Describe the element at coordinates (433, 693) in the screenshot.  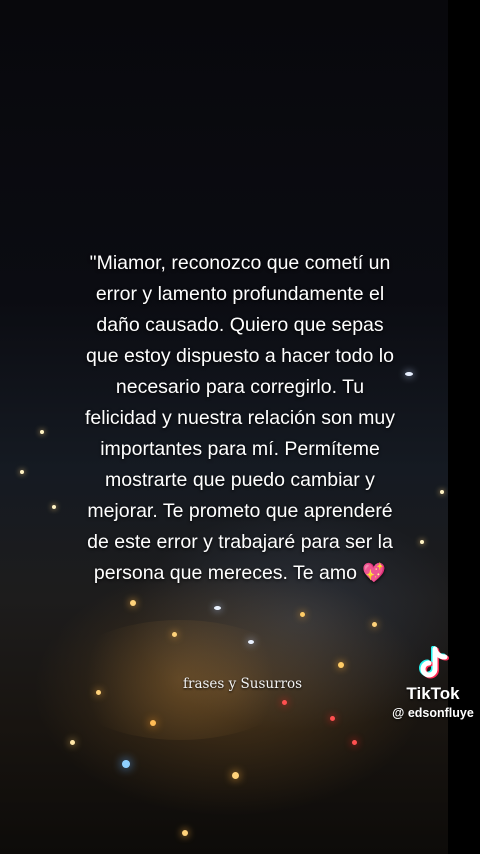
I see `tiktok-brand-label: TikTok` at that location.